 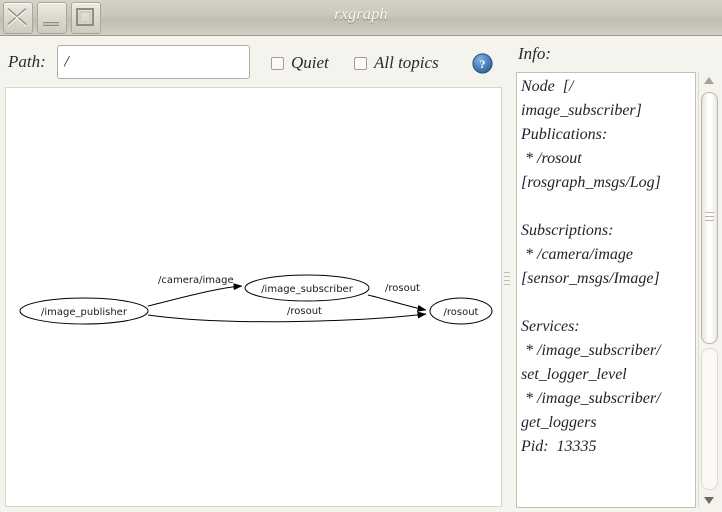 I want to click on all-topics-checkbox-box, so click(x=360, y=63).